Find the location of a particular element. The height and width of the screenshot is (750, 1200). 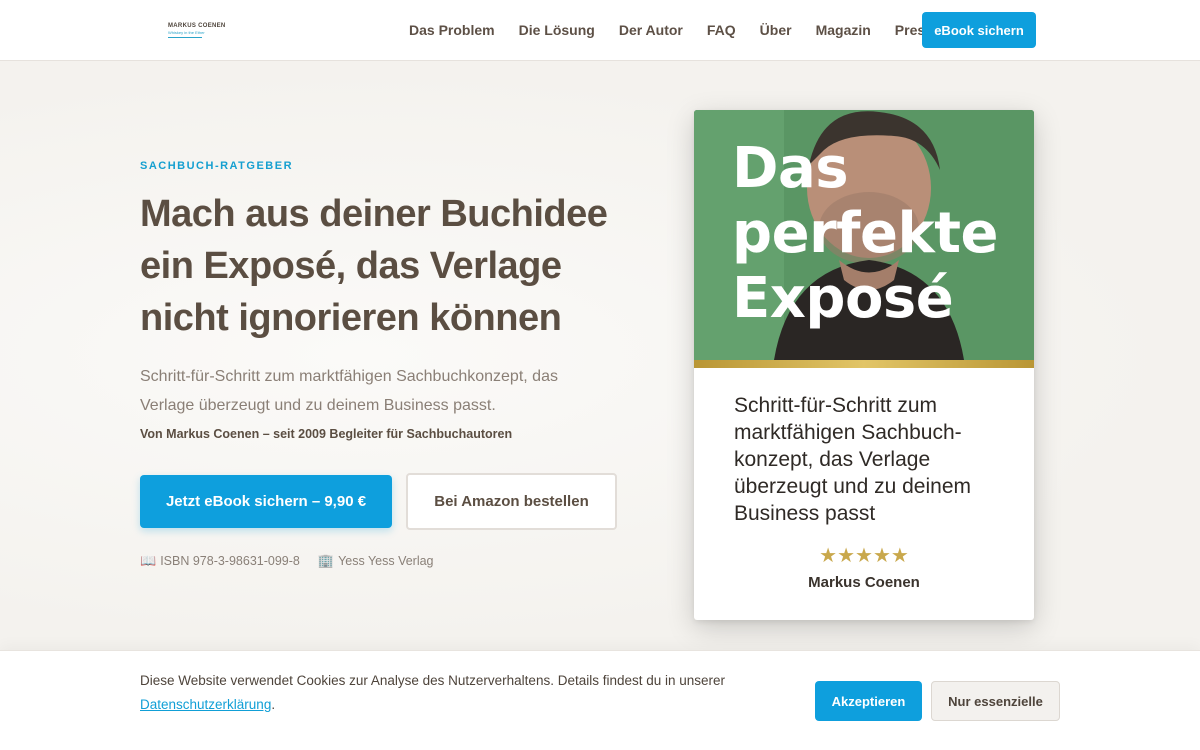

header-ebook-button: eBook sichern is located at coordinates (979, 30).